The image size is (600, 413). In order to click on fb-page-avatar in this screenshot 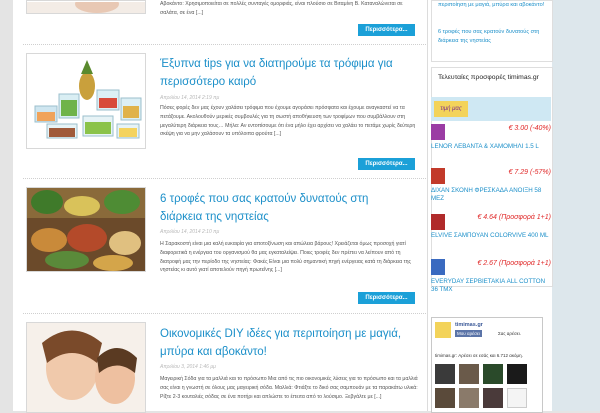, I will do `click(443, 330)`.